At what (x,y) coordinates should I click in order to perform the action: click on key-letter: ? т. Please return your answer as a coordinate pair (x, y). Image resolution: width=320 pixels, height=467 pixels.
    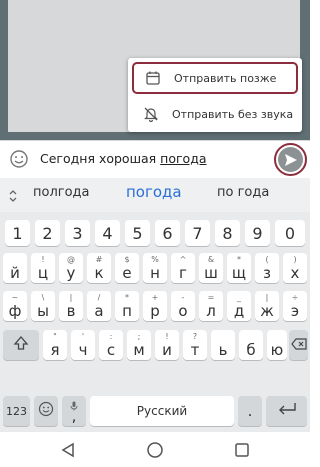
    Looking at the image, I should click on (195, 345).